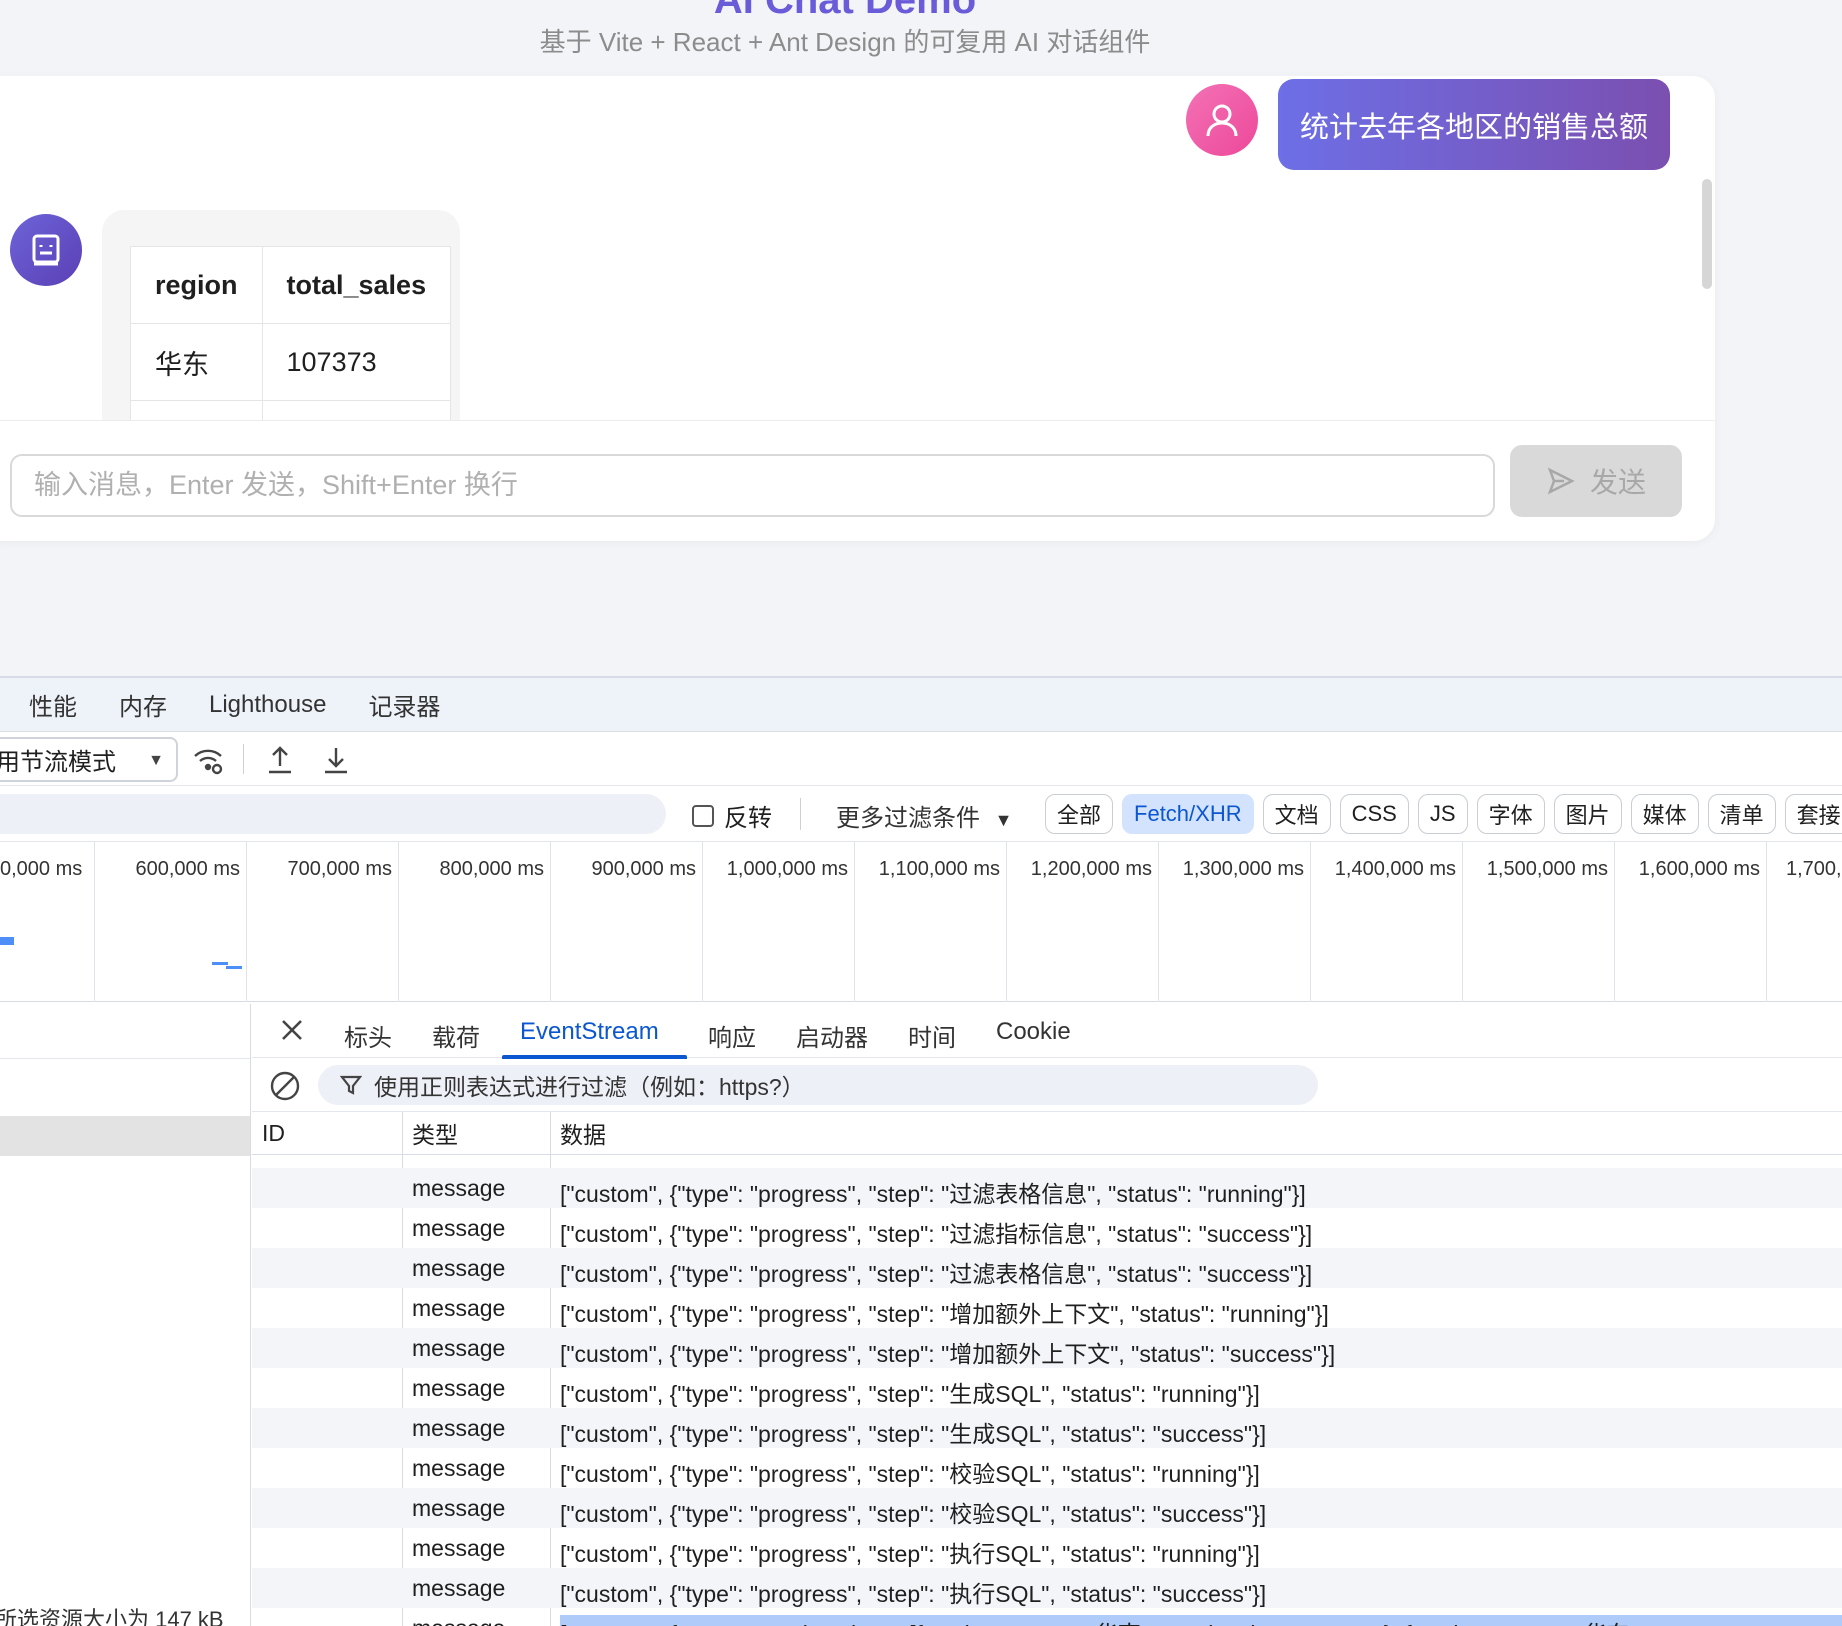 The image size is (1842, 1626). What do you see at coordinates (1547, 869) in the screenshot?
I see `timeline-tick-label: 1,500,000 ms` at bounding box center [1547, 869].